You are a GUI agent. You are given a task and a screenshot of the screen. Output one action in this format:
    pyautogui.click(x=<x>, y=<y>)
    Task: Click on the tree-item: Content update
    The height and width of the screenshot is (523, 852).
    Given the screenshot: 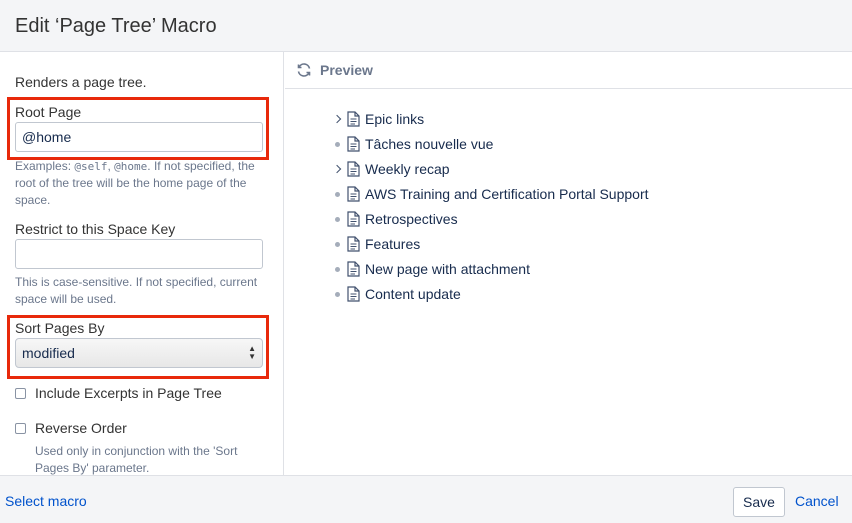 What is the action you would take?
    pyautogui.click(x=395, y=294)
    